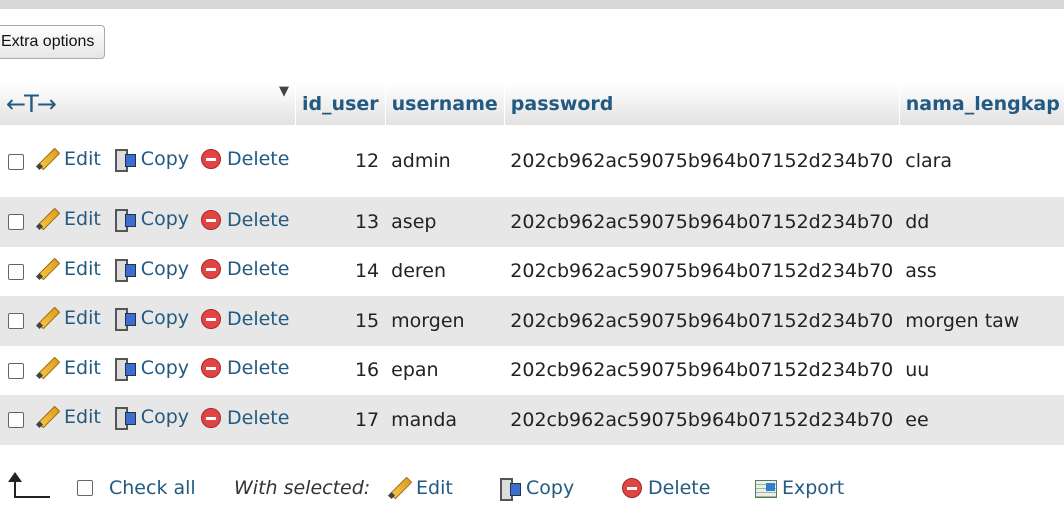 The width and height of the screenshot is (1064, 524). I want to click on column-header-id-user: id_user, so click(340, 104).